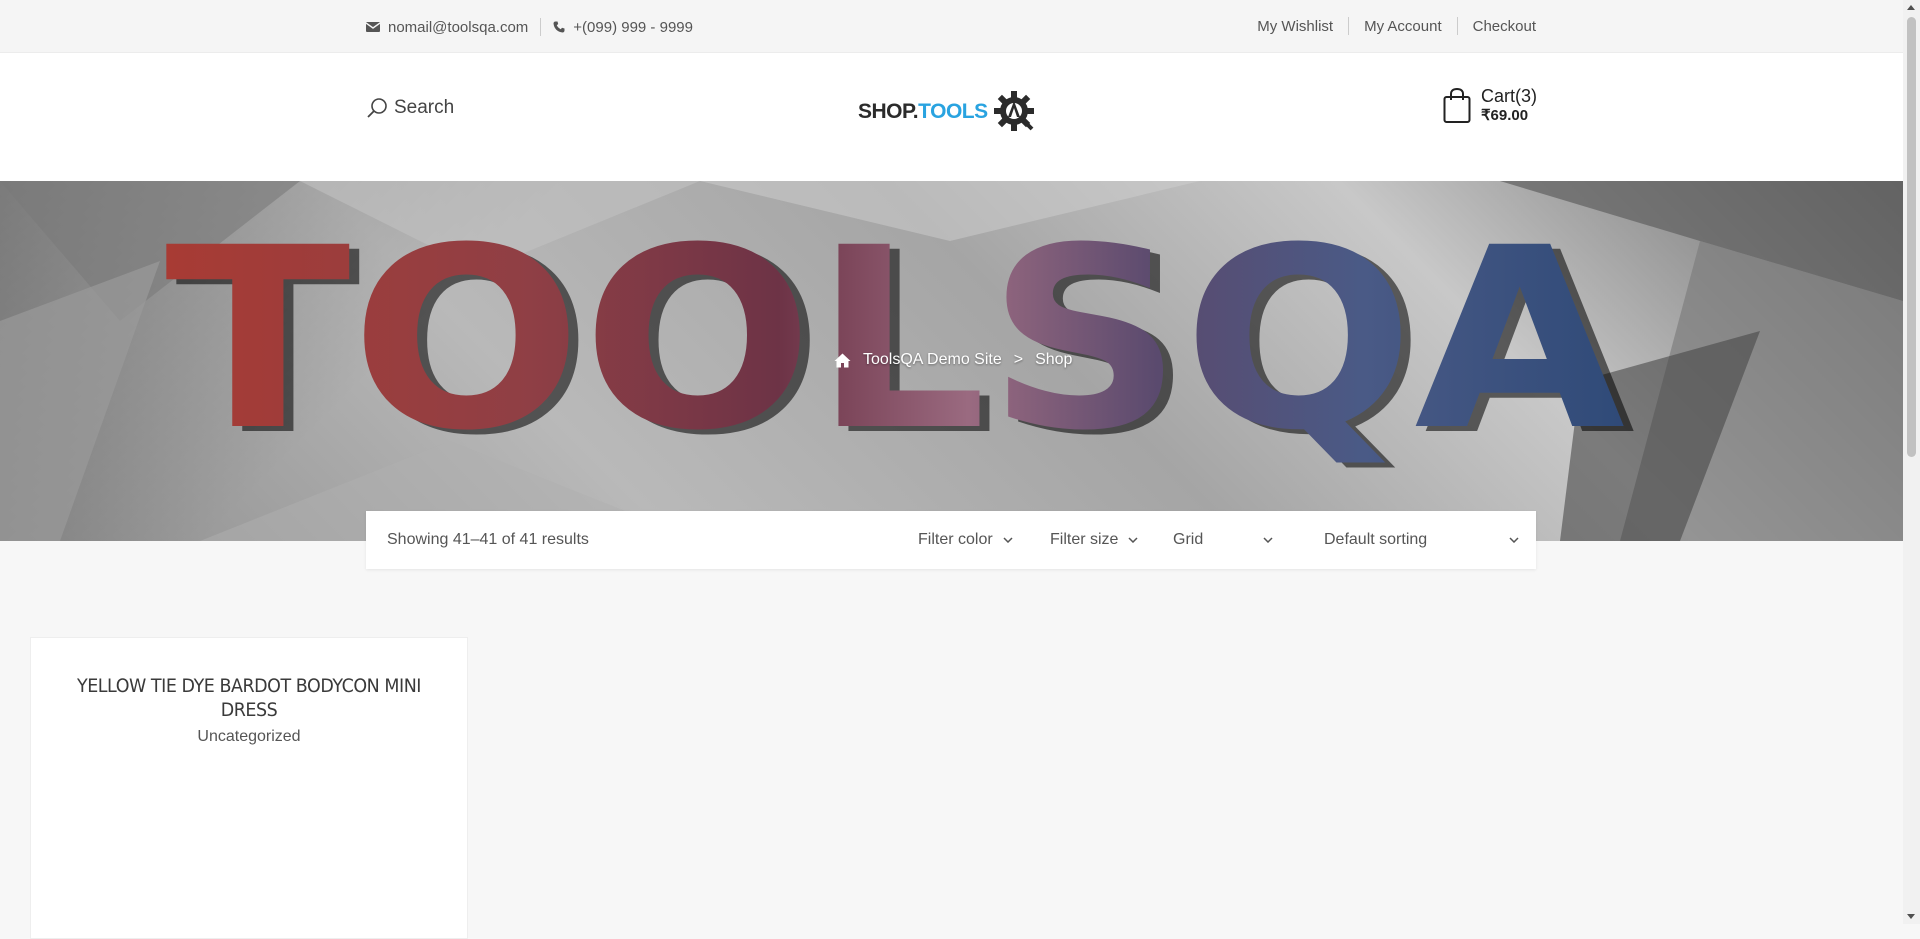 Image resolution: width=1920 pixels, height=939 pixels. What do you see at coordinates (249, 737) in the screenshot?
I see `product-category: Uncategorized` at bounding box center [249, 737].